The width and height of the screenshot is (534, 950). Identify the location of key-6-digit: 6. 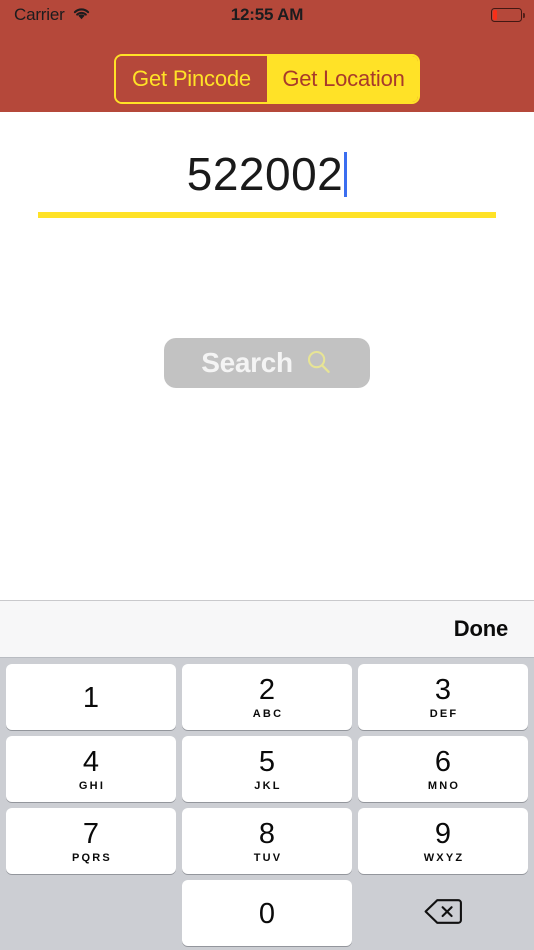
(443, 762).